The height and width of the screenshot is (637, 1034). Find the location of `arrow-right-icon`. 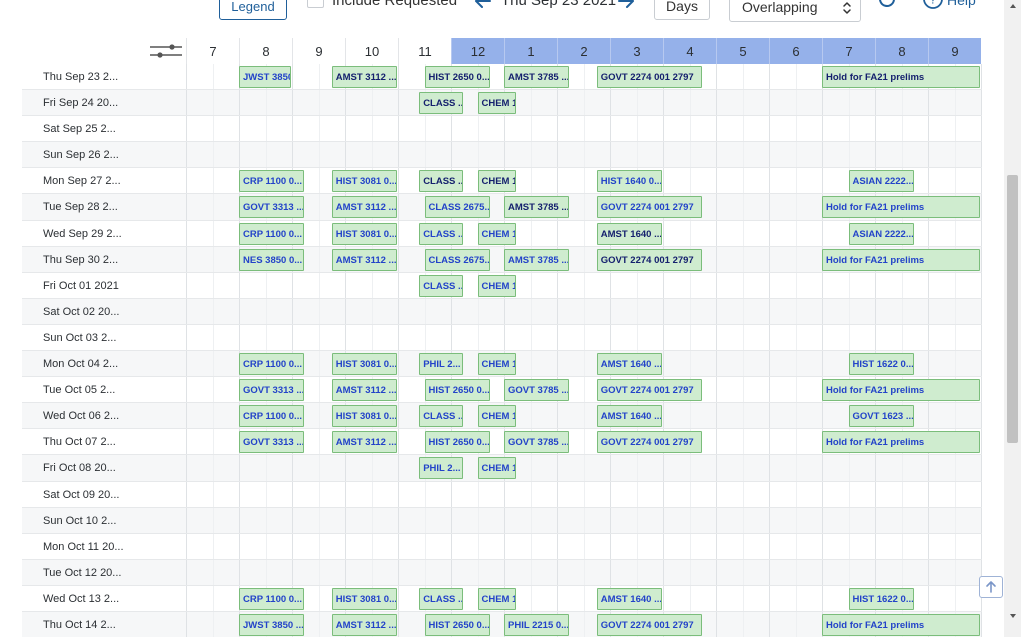

arrow-right-icon is located at coordinates (626, 6).